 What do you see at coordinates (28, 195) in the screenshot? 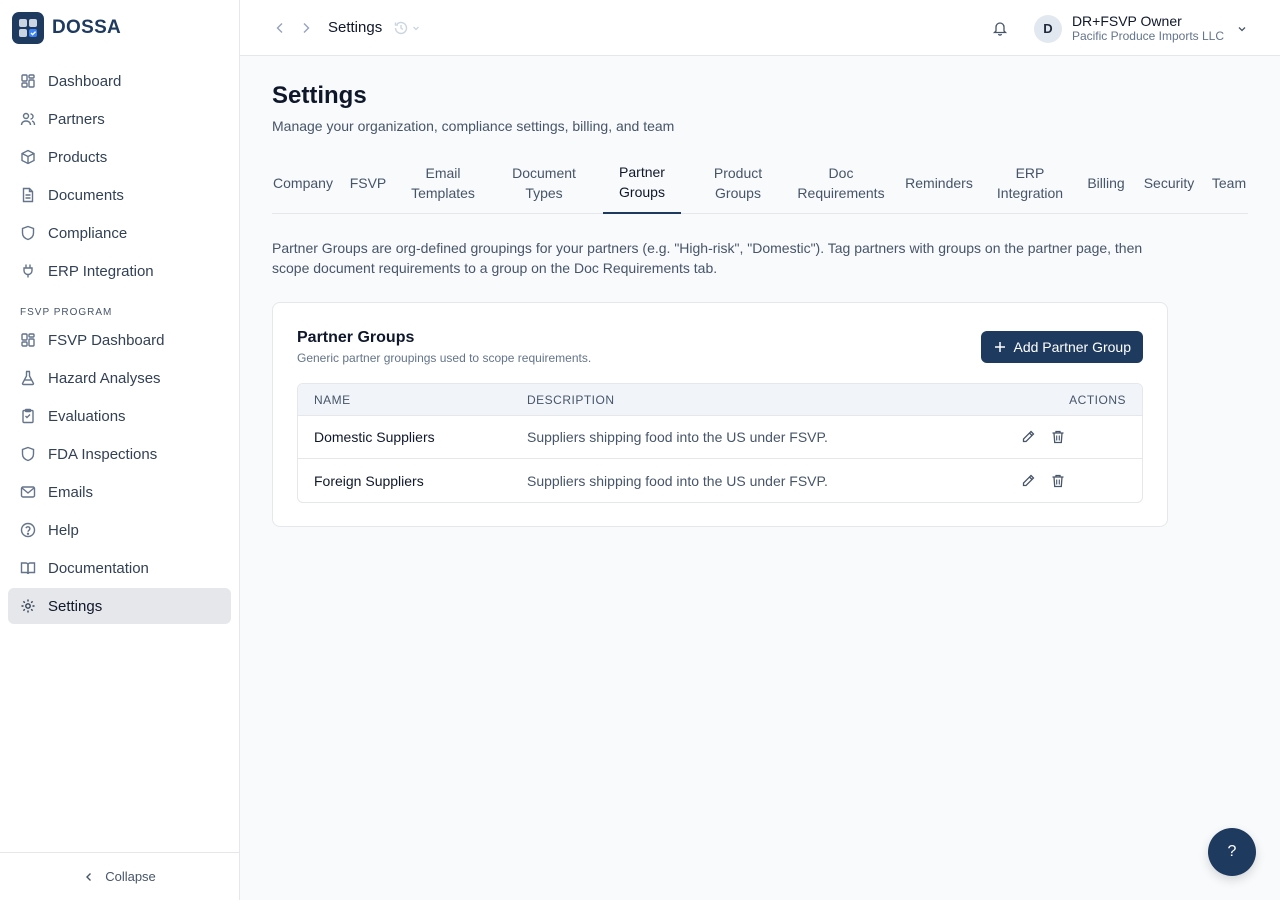
I see `file-icon` at bounding box center [28, 195].